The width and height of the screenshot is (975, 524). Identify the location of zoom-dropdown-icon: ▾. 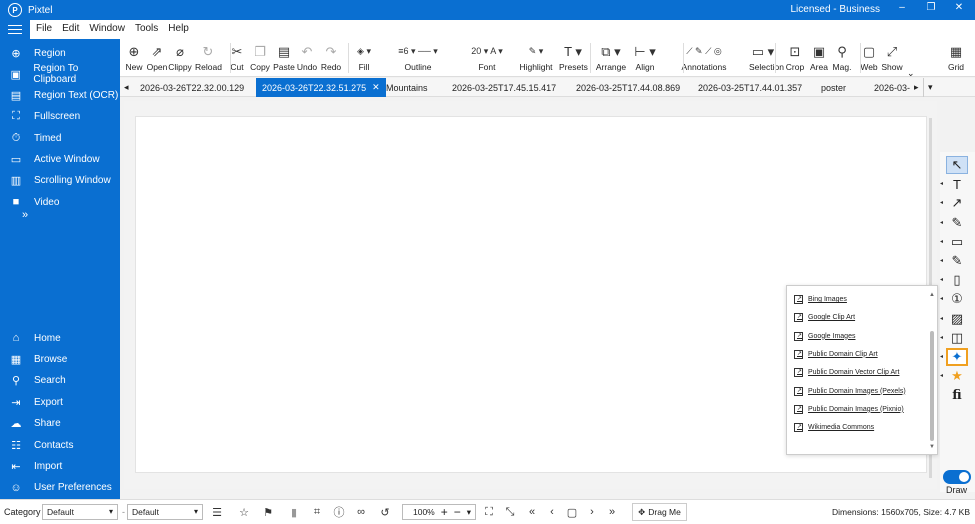
(469, 512).